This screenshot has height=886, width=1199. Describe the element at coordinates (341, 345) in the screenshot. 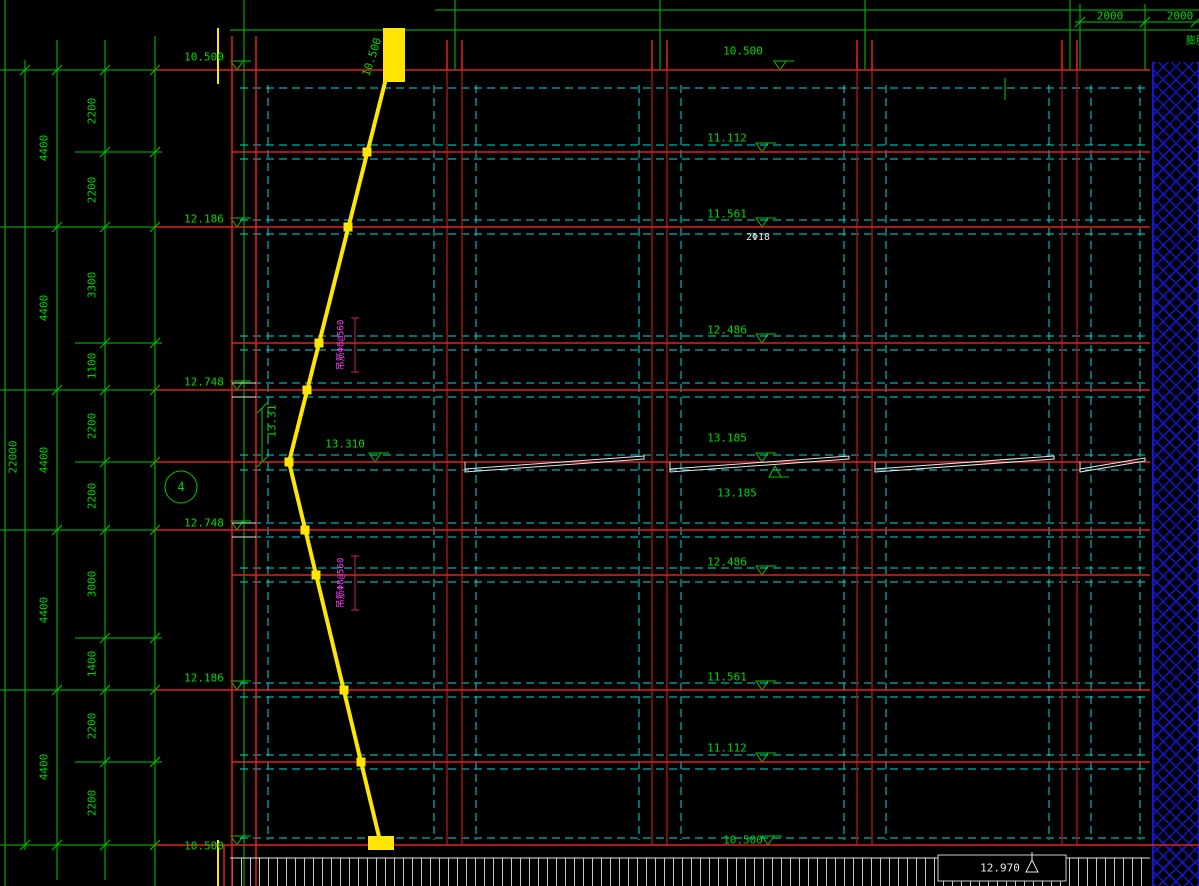

I see `purlin-note-upper: 吊筋Φ8@560` at that location.